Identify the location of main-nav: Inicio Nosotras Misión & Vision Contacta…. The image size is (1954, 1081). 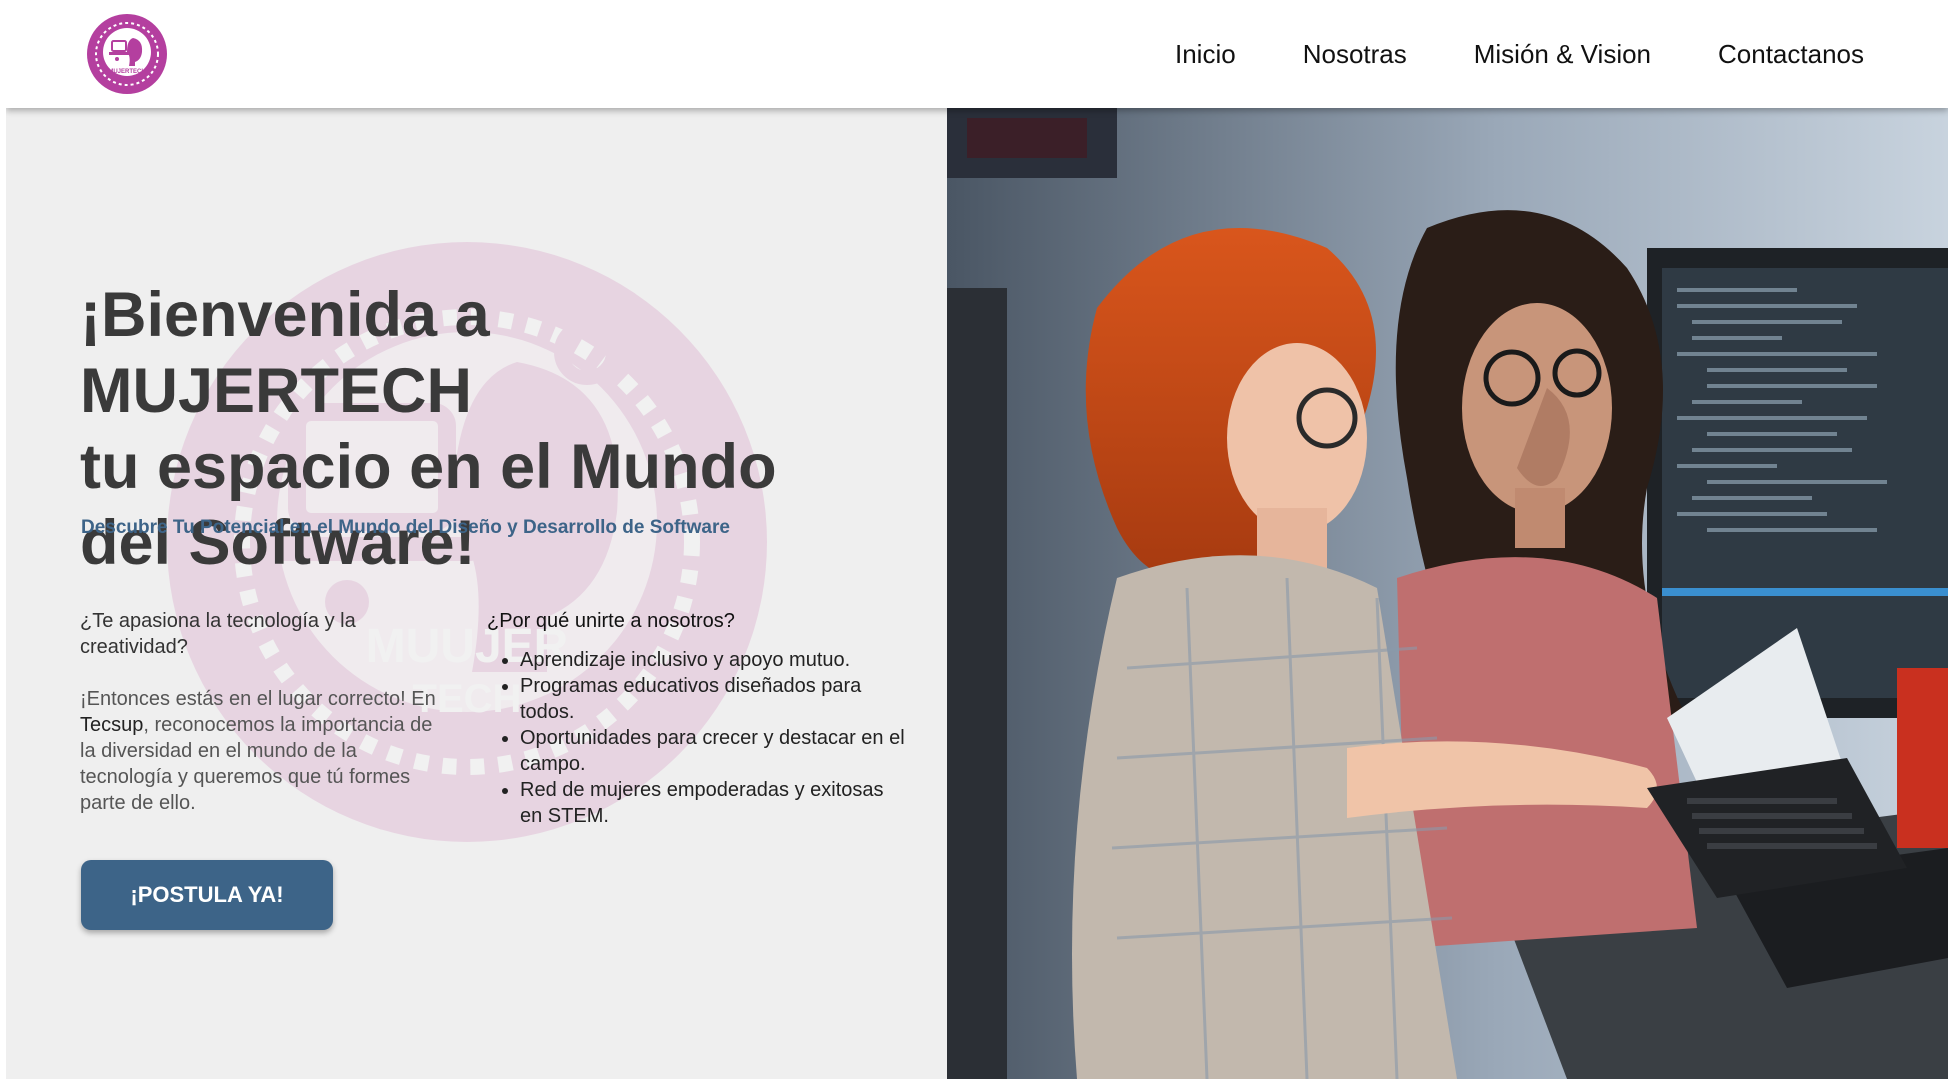
(1519, 54).